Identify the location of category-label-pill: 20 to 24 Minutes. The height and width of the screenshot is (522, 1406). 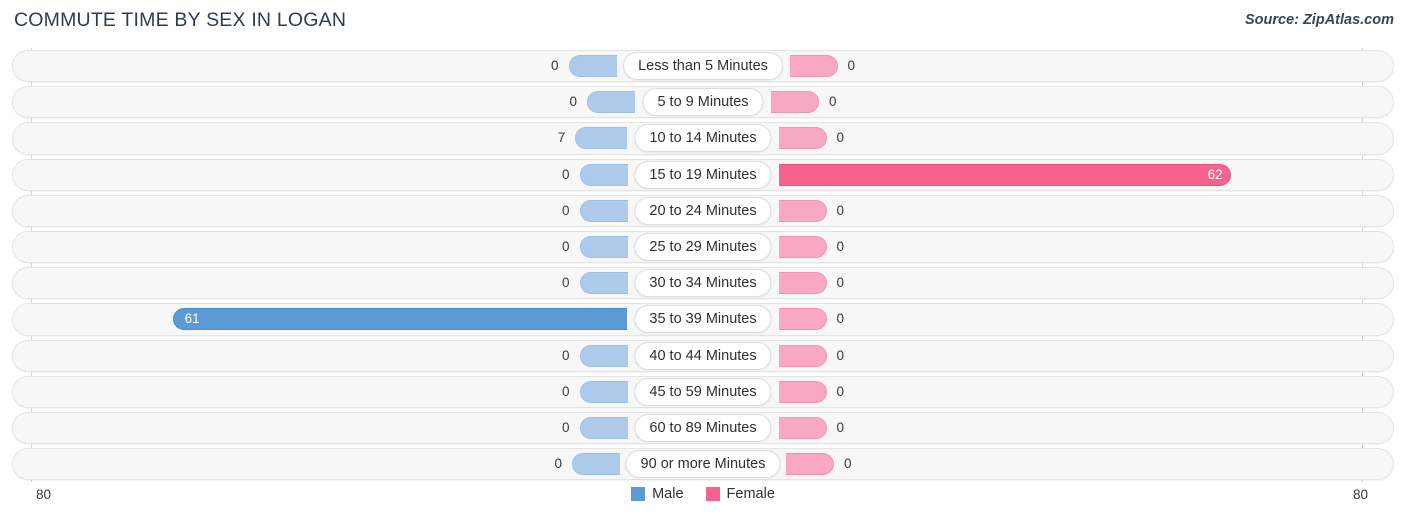
(703, 210).